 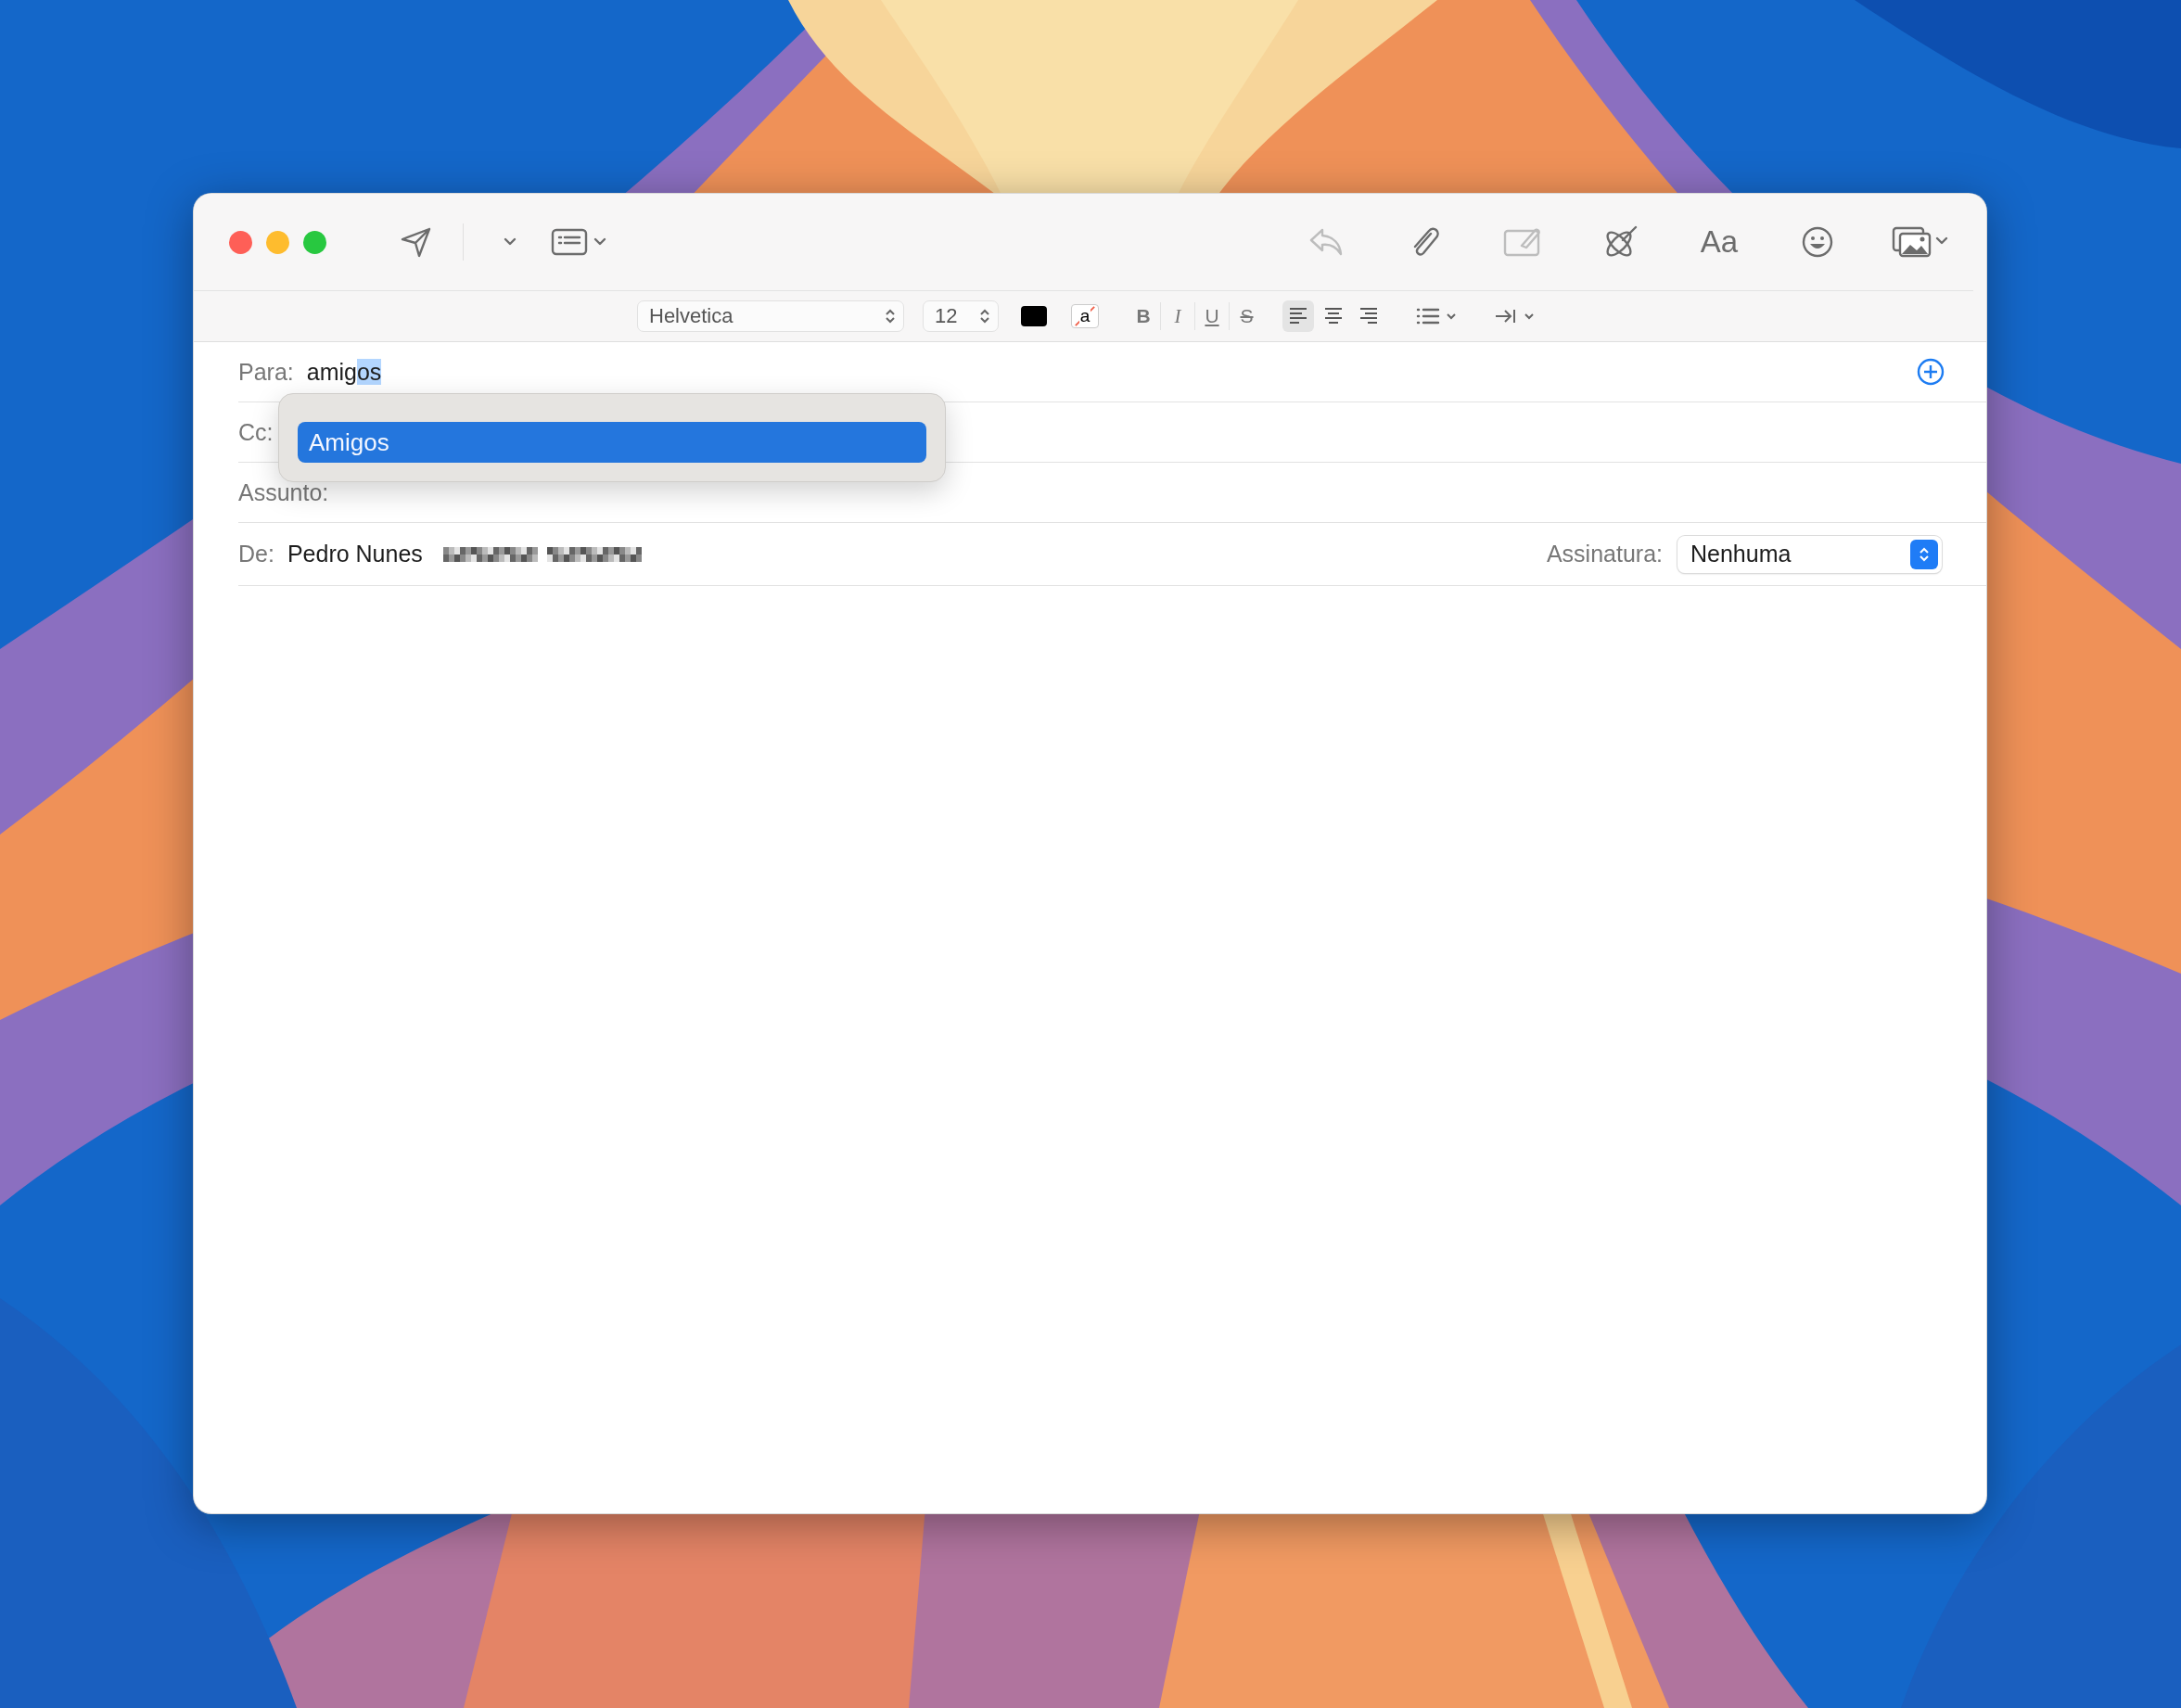 What do you see at coordinates (1212, 316) in the screenshot?
I see `underline-button: U` at bounding box center [1212, 316].